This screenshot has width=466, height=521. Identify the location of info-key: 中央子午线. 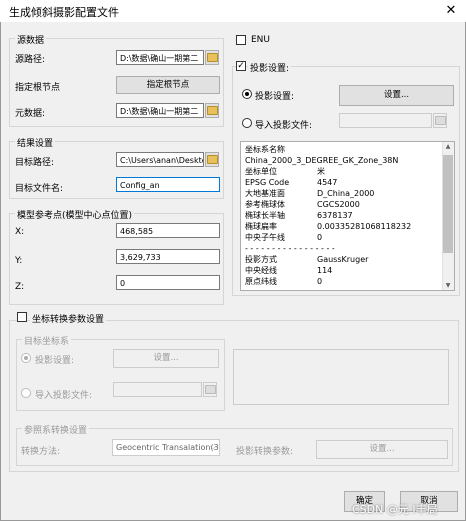
(265, 237).